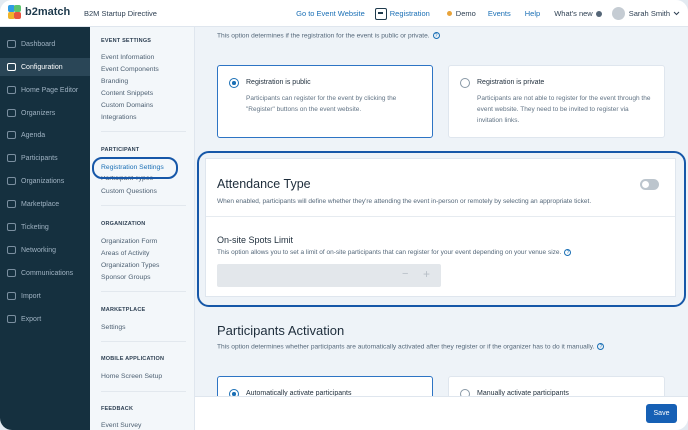  What do you see at coordinates (11, 113) in the screenshot?
I see `organizers-icon` at bounding box center [11, 113].